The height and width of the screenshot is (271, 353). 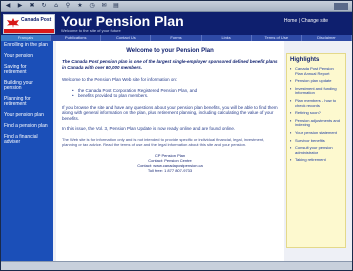 I want to click on nav-item-disclaimer: Disclaimer, so click(x=327, y=38).